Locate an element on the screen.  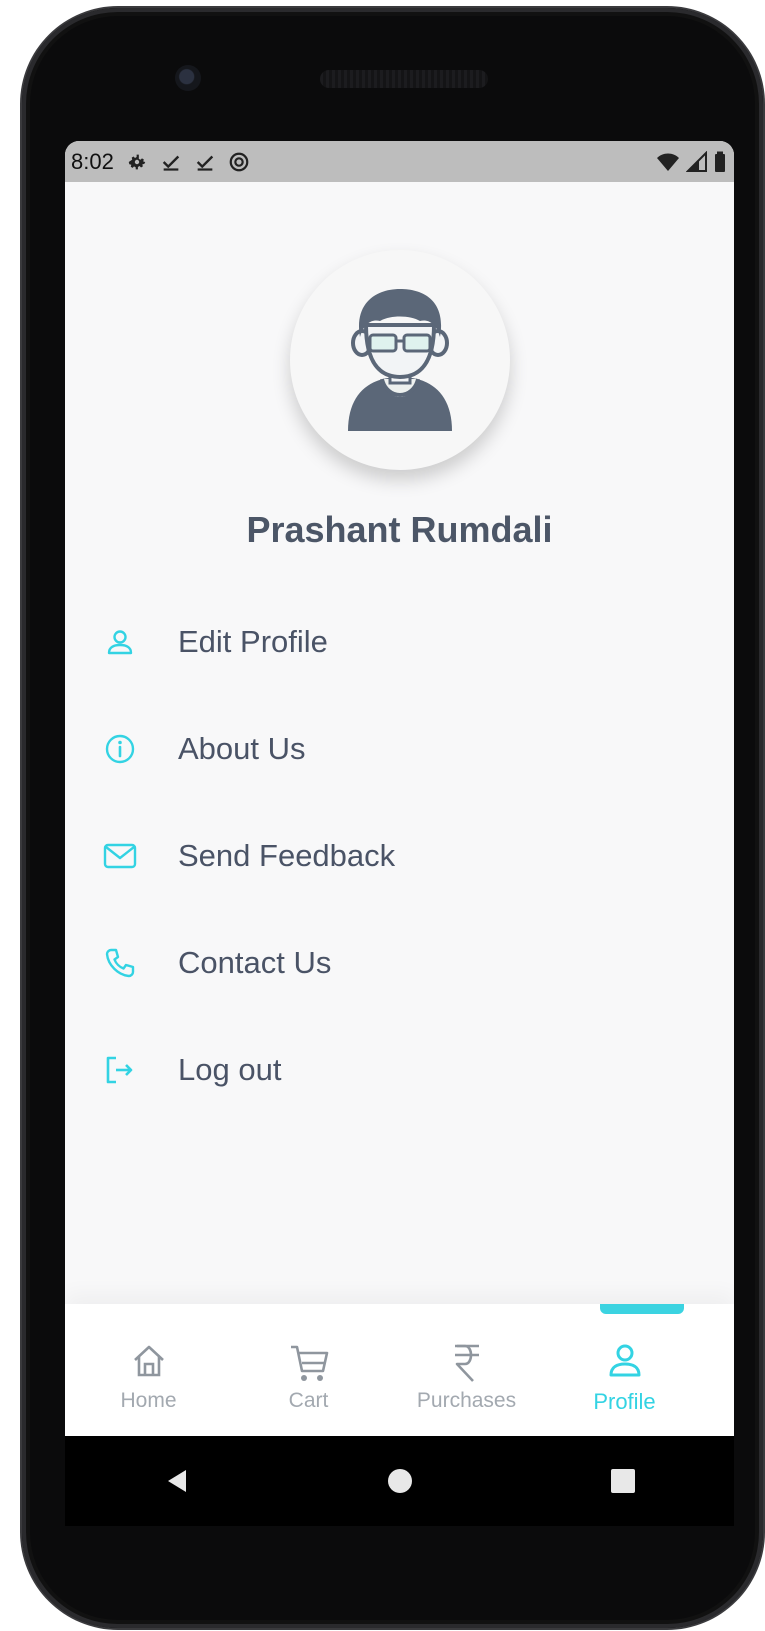
menu-item-edit-profile: Edit Profile is located at coordinates (400, 641).